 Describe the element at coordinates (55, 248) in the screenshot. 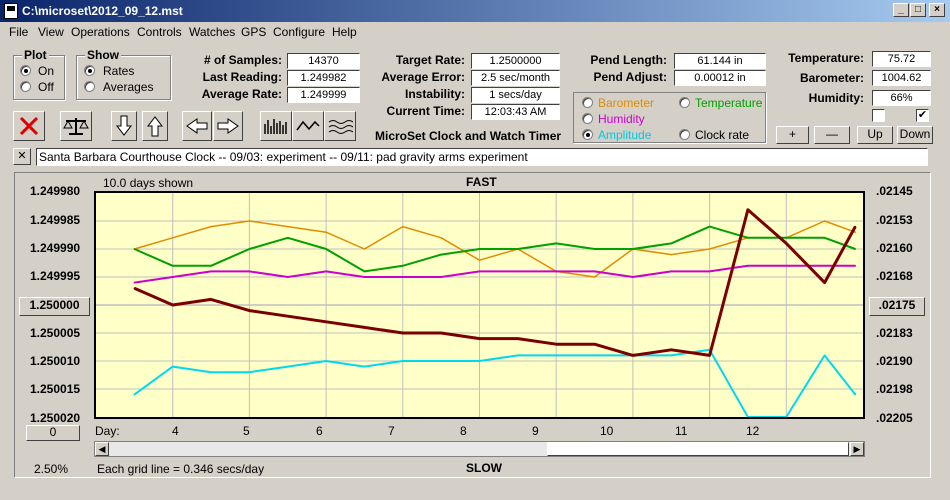

I see `y-left-tick: 1.249990` at that location.